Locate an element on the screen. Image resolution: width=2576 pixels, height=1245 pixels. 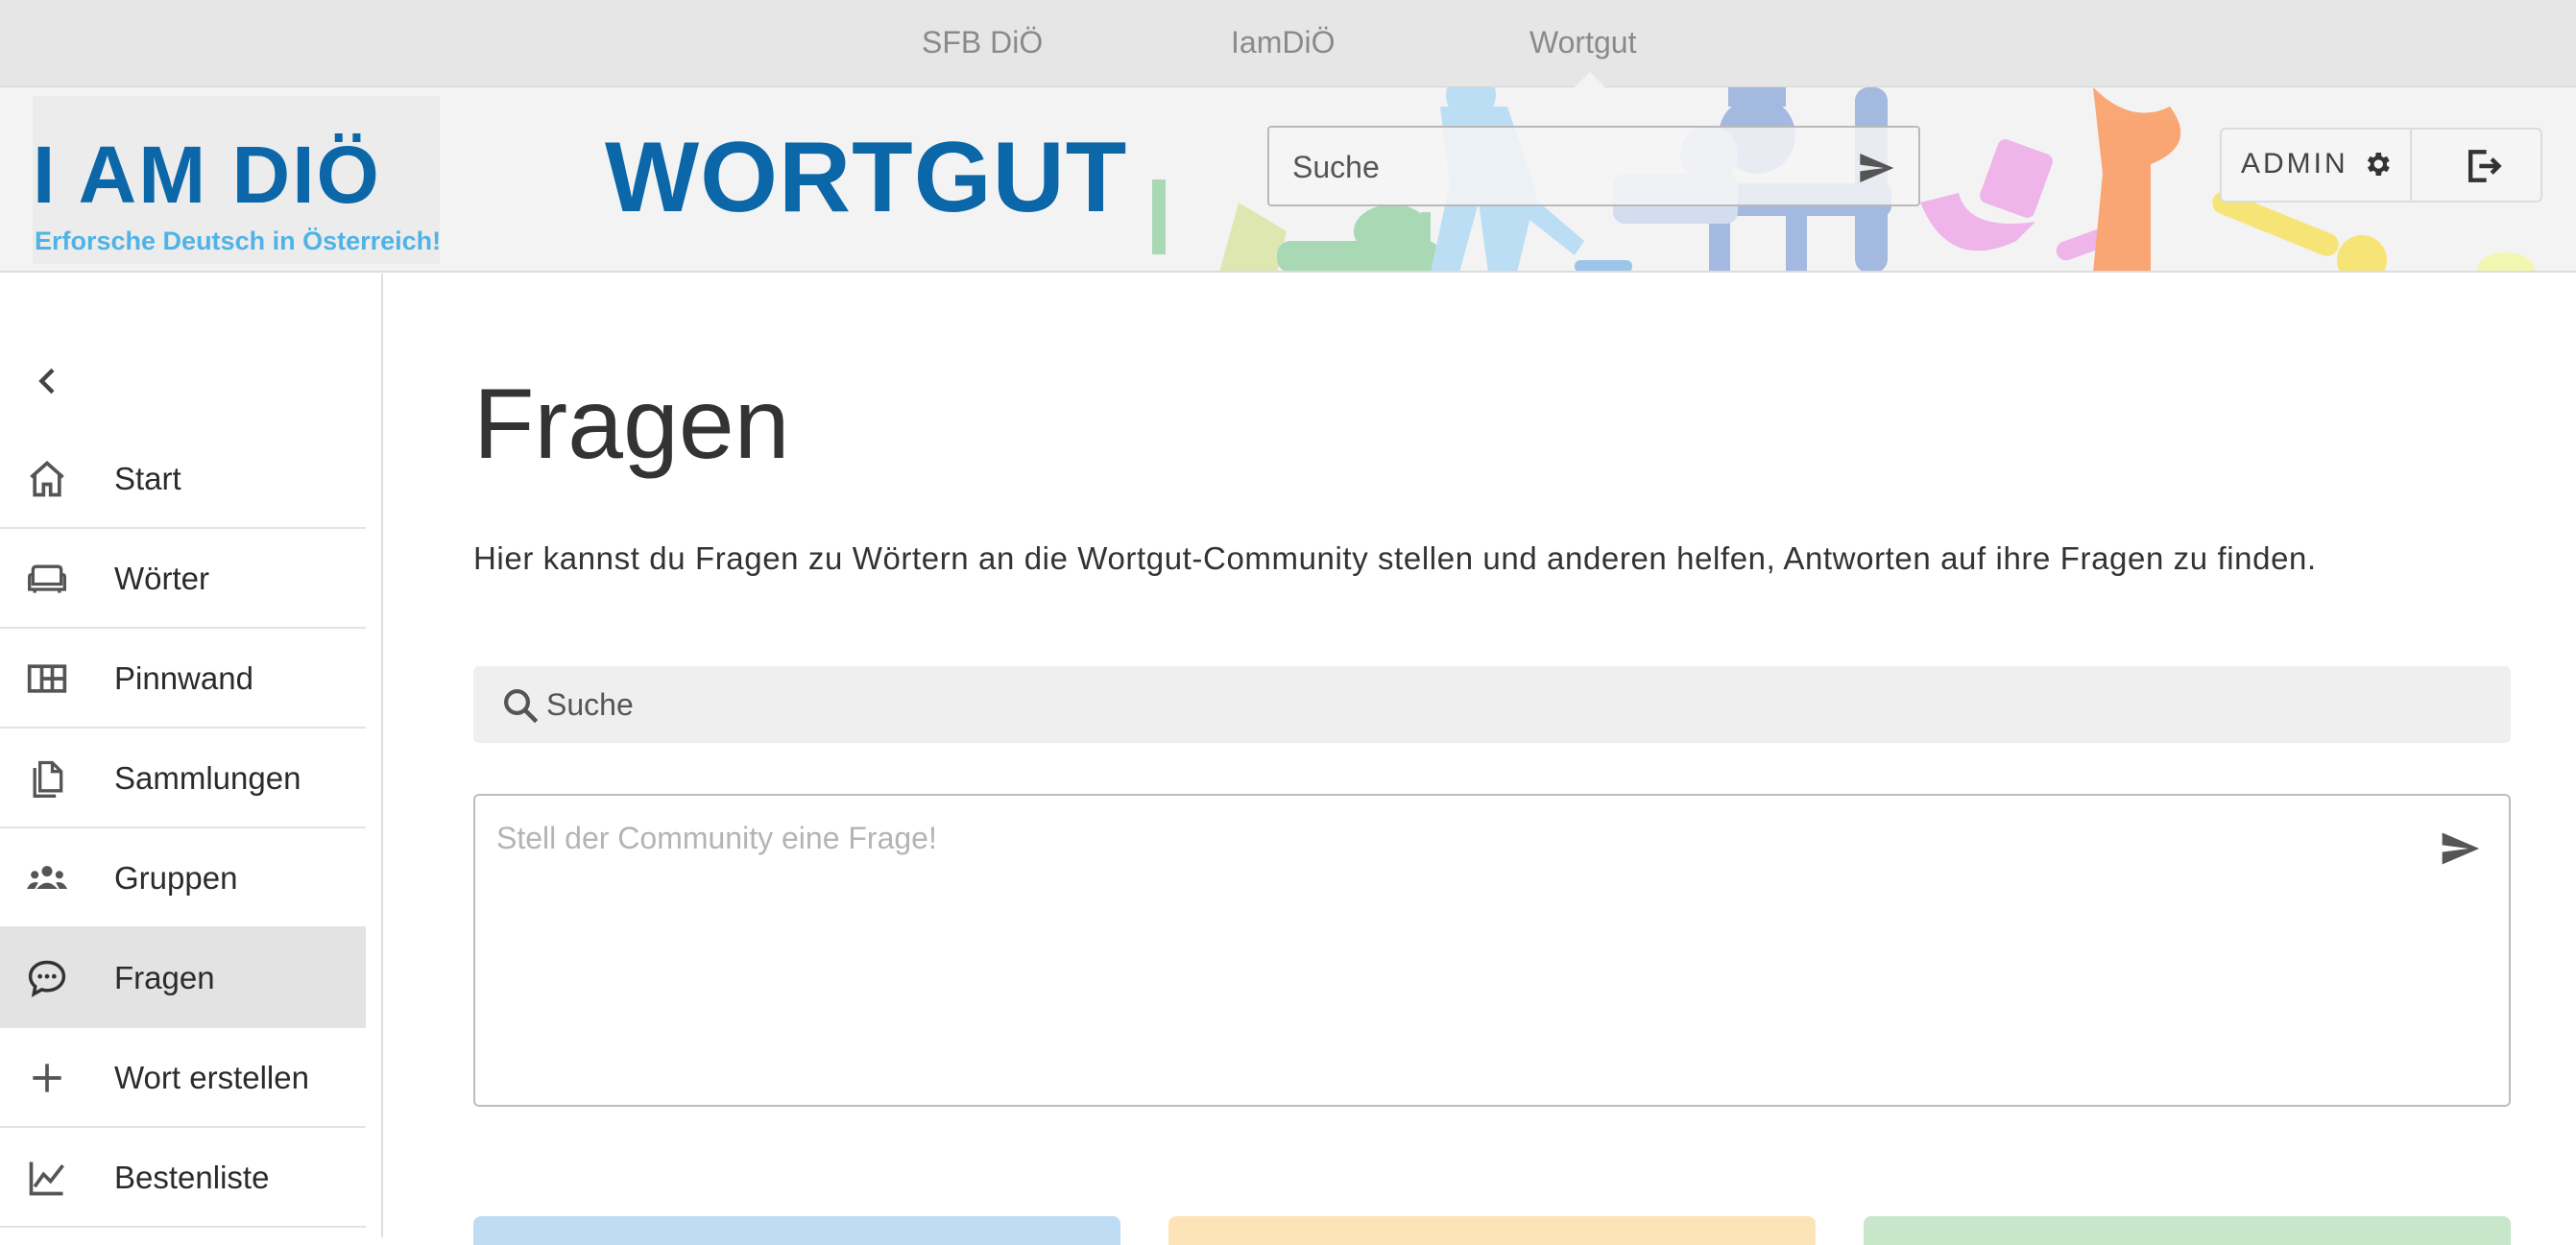
sidebar-item-fragen: Fragen is located at coordinates (183, 978).